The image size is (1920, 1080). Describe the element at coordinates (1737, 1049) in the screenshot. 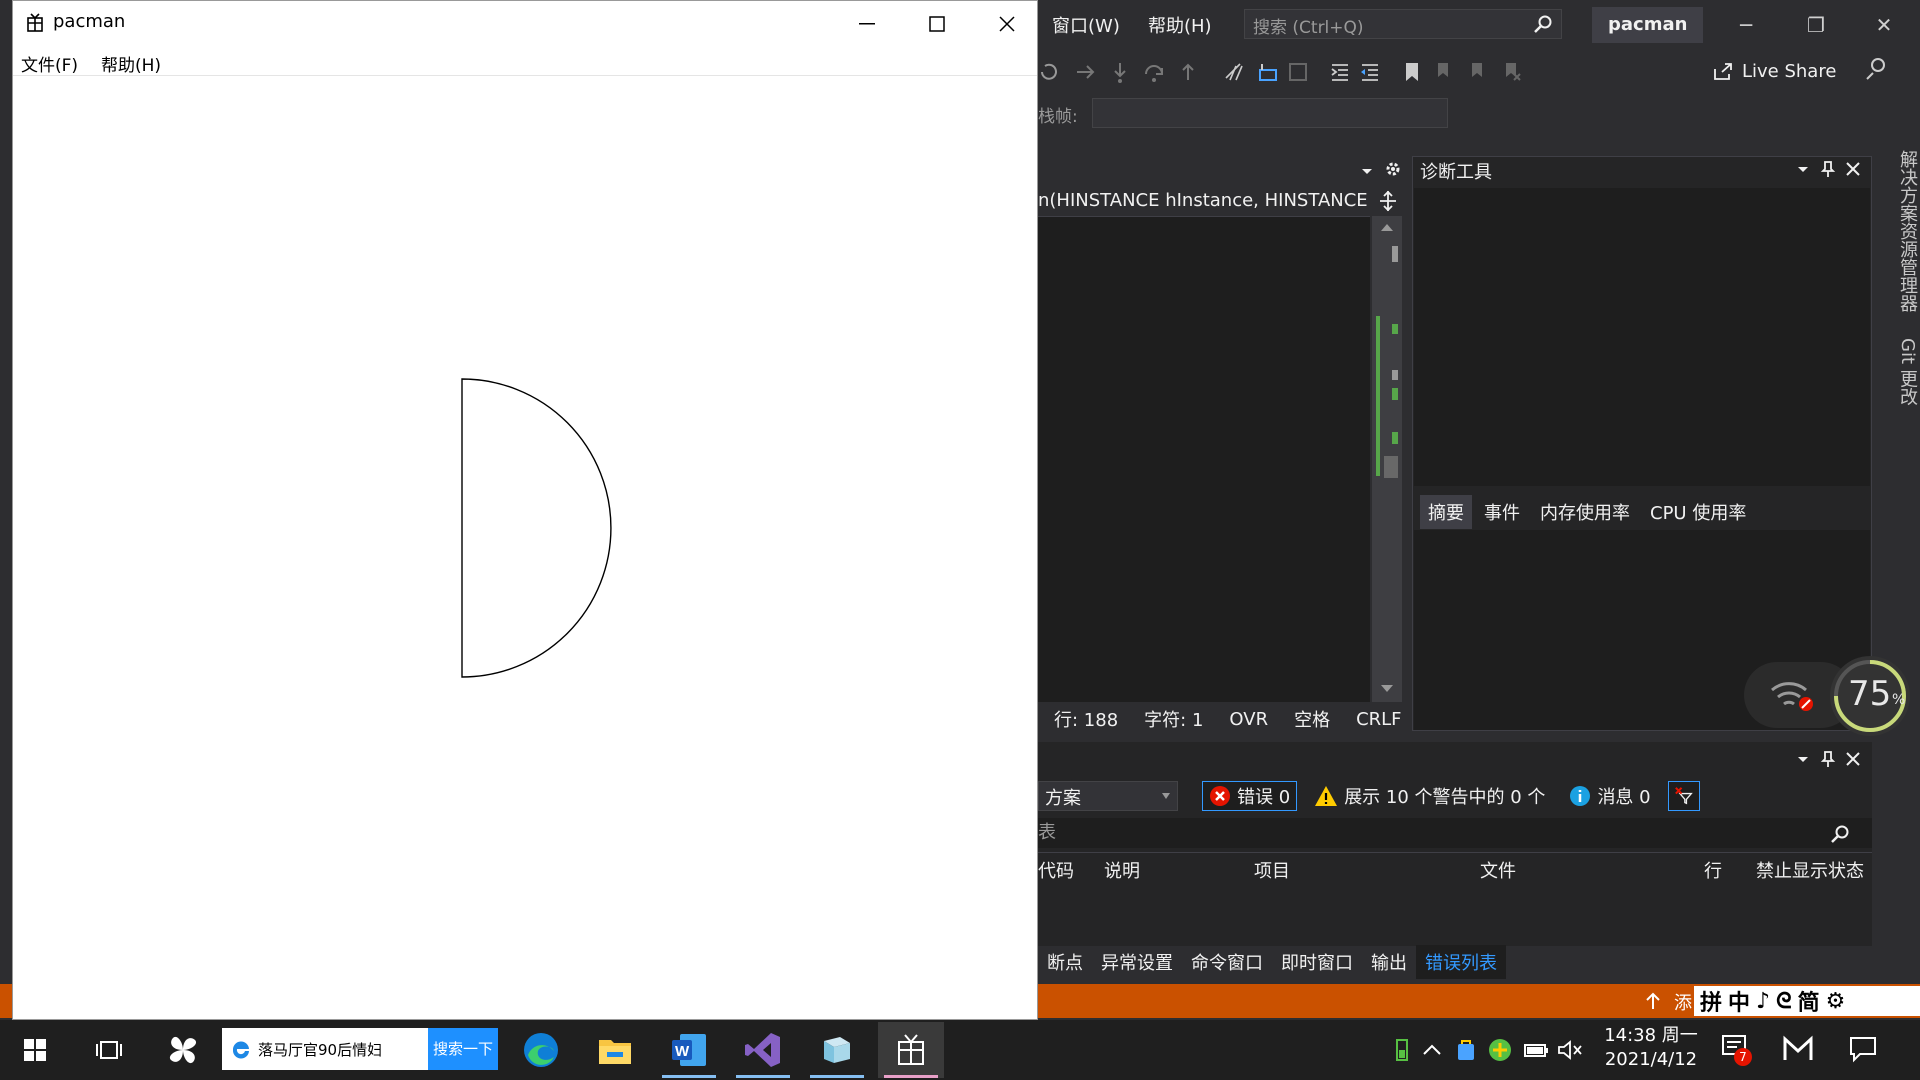

I see `notifications-button: 7` at that location.